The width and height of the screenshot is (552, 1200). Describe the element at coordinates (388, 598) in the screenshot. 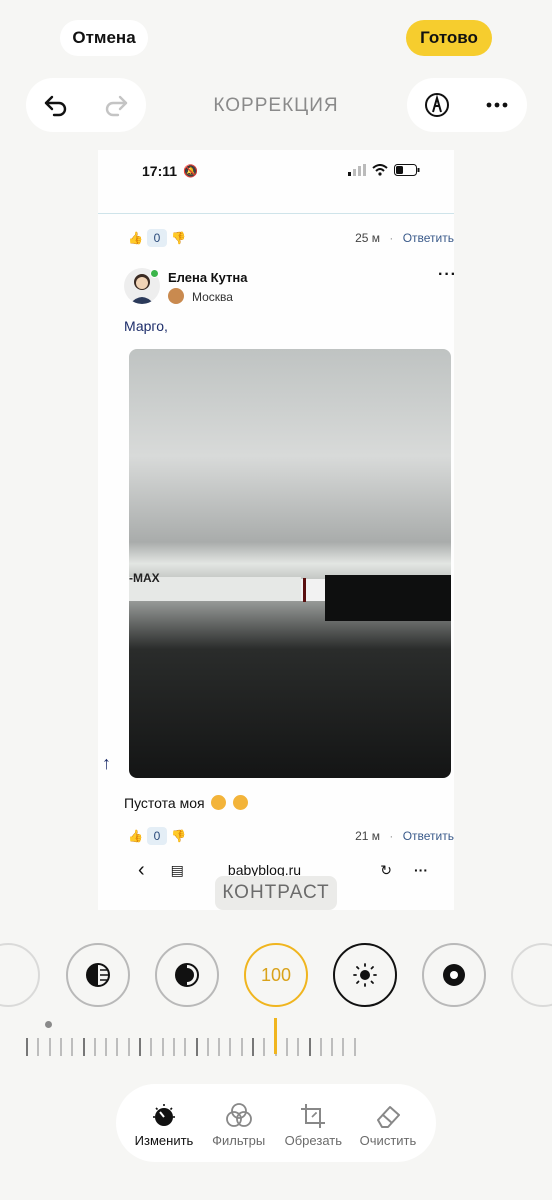

I see `strip-handle` at that location.